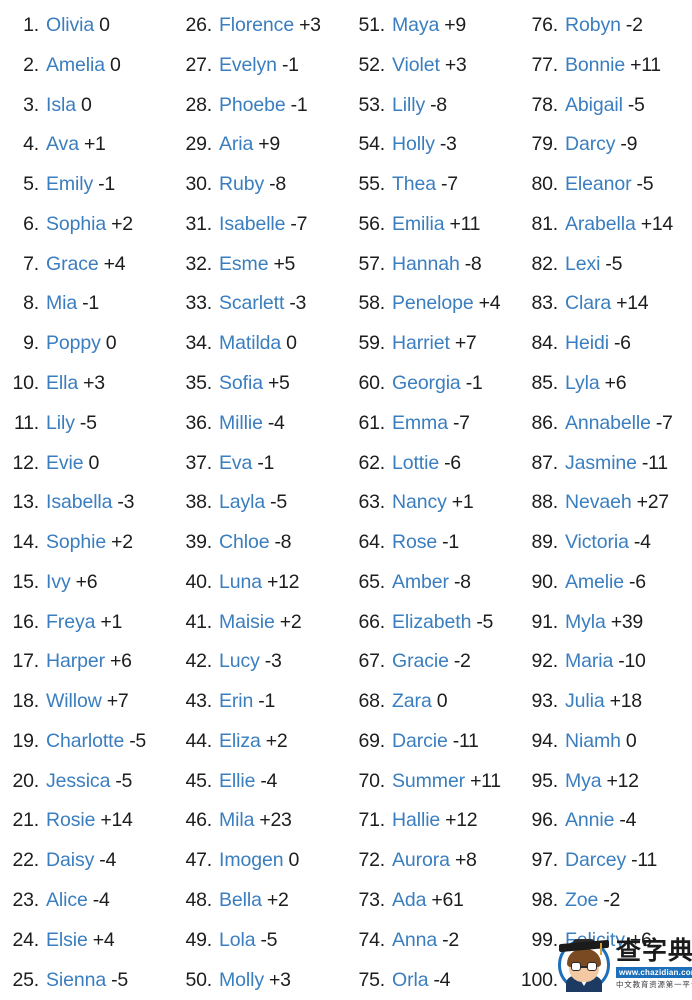 This screenshot has height=1000, width=692. Describe the element at coordinates (237, 781) in the screenshot. I see `name-link: Ellie` at that location.